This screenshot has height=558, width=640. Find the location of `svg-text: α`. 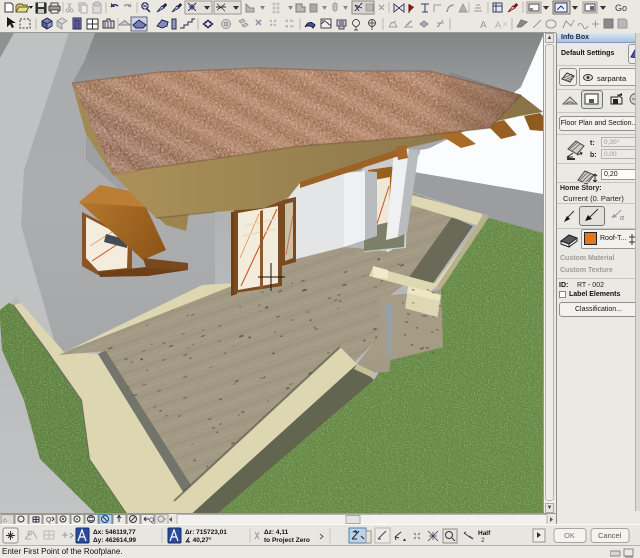

svg-text: α is located at coordinates (622, 218).